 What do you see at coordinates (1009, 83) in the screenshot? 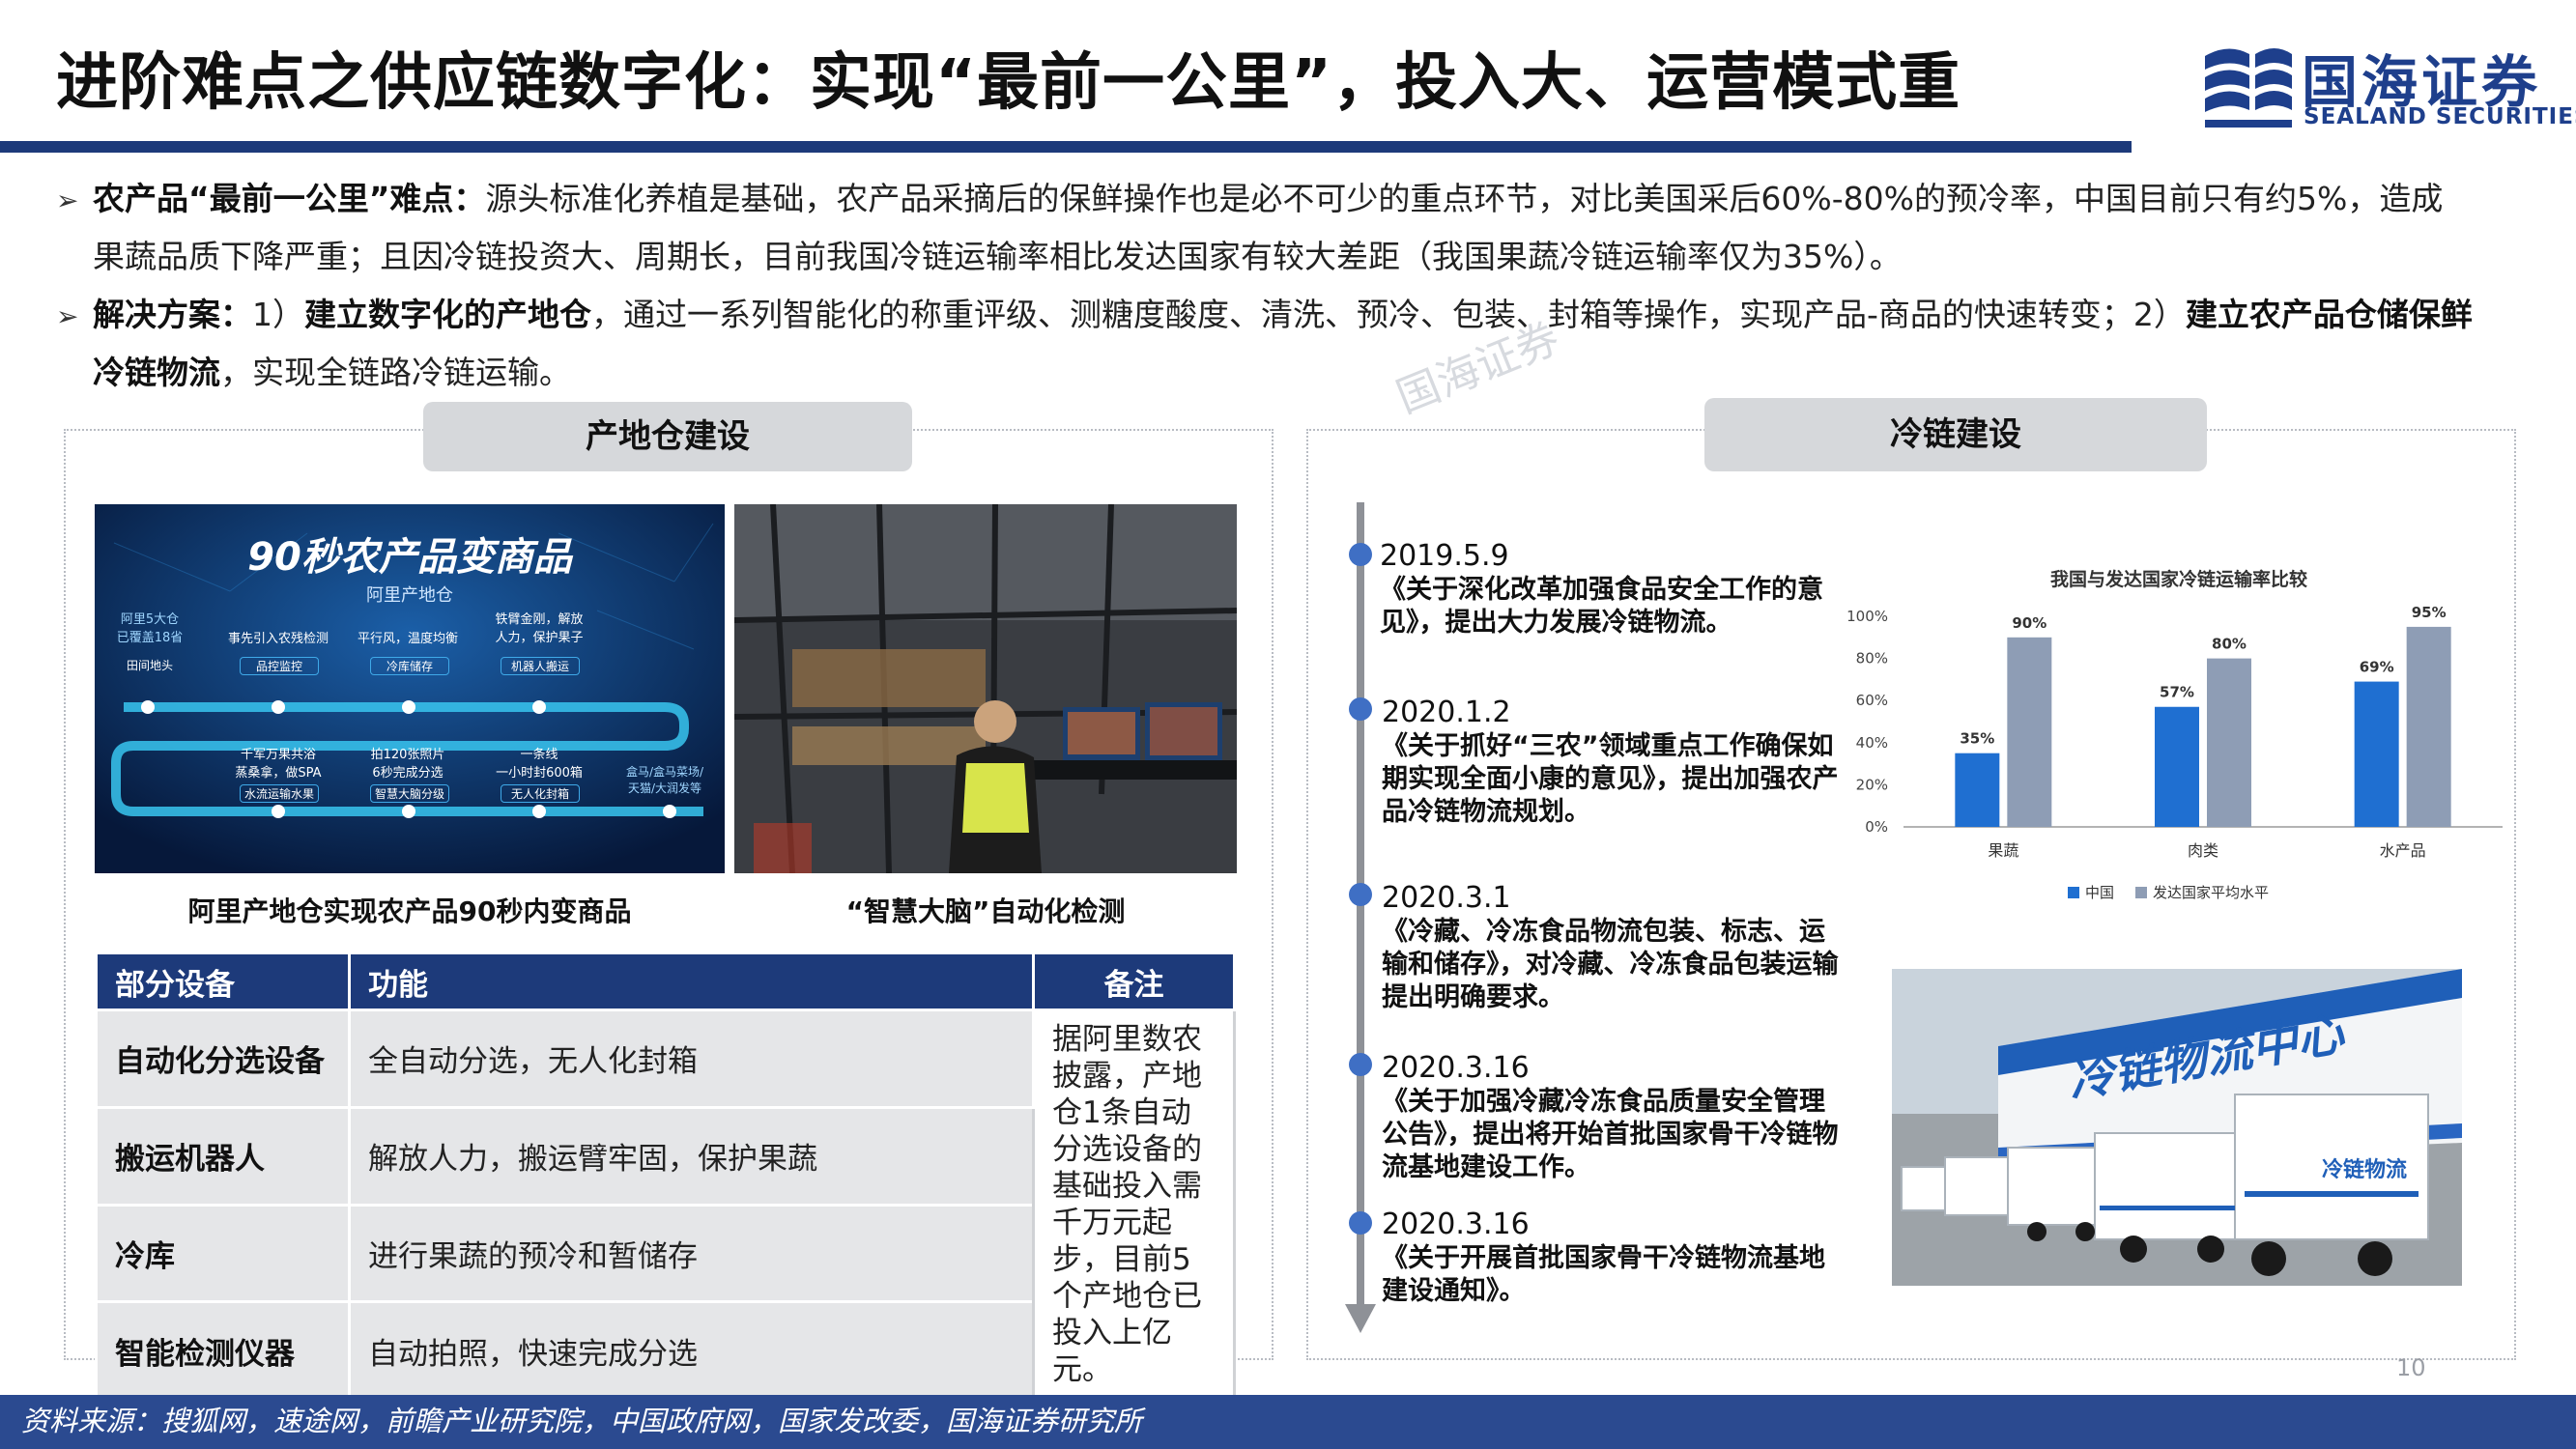
I see `page-title: 进阶难点之供应链数字化：实现“最前一公里”，投入大、运营模式重` at bounding box center [1009, 83].